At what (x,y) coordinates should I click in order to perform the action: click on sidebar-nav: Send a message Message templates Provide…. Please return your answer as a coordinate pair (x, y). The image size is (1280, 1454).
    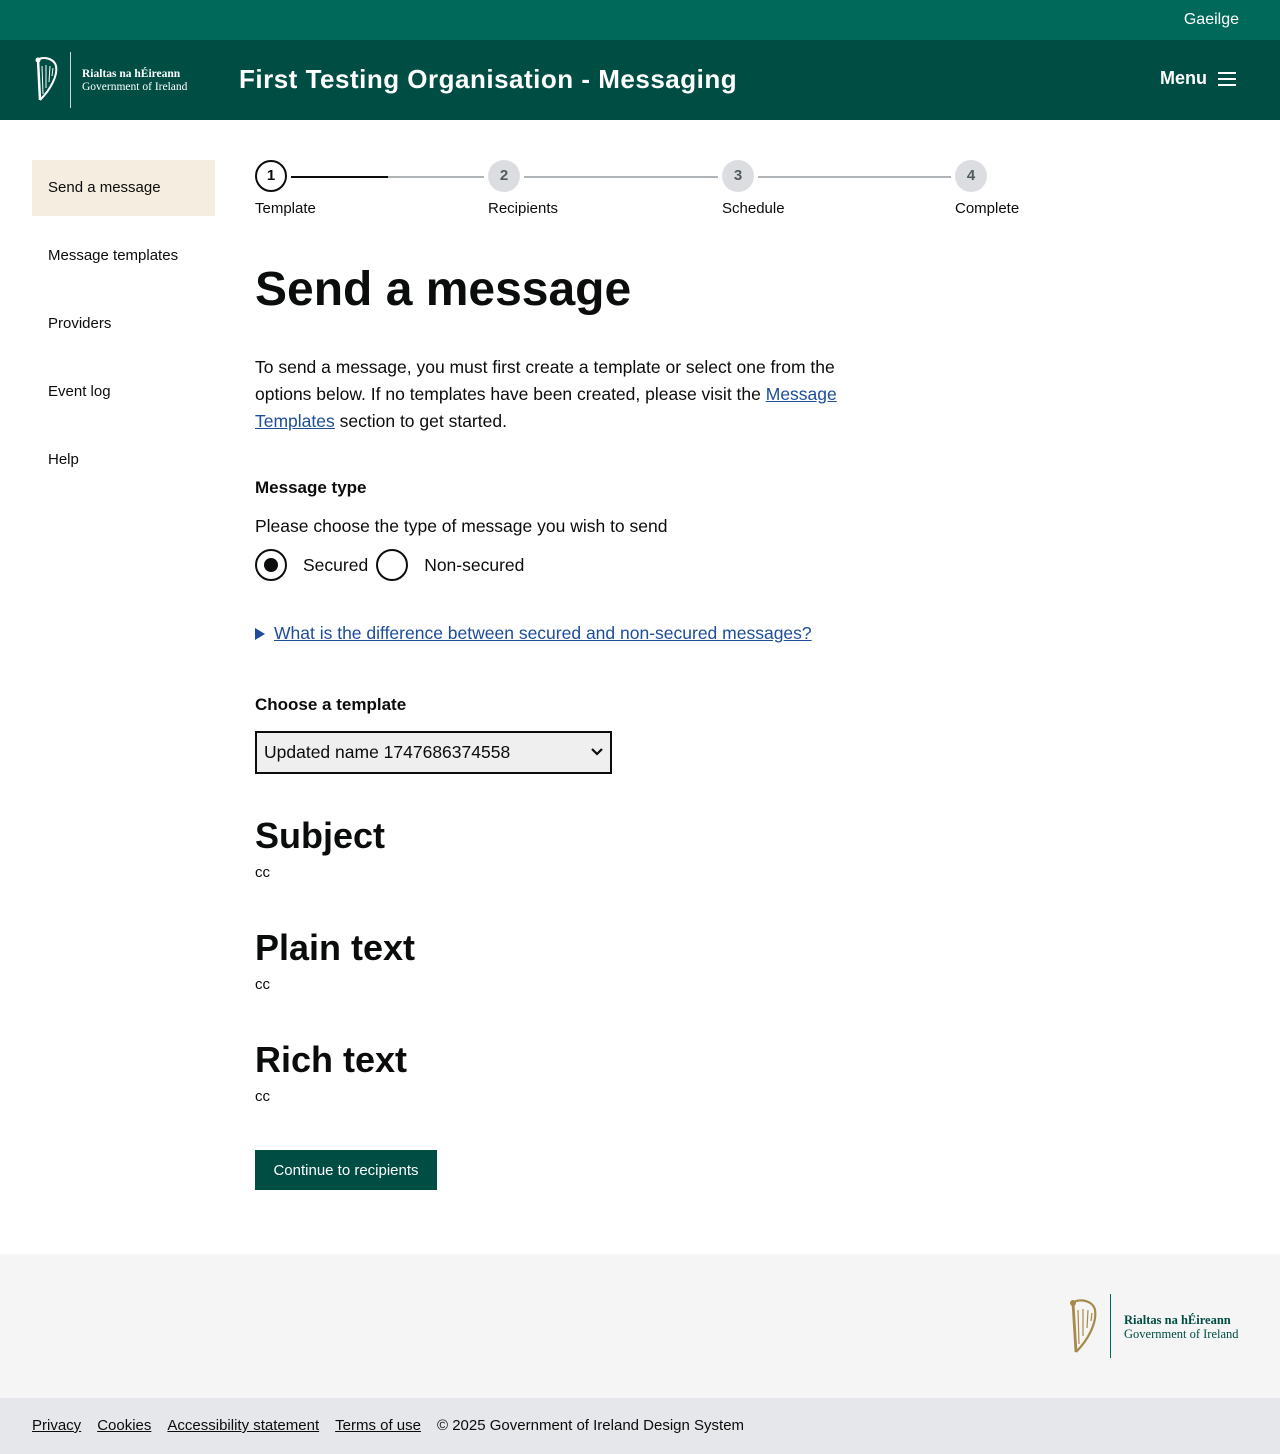
    Looking at the image, I should click on (123, 330).